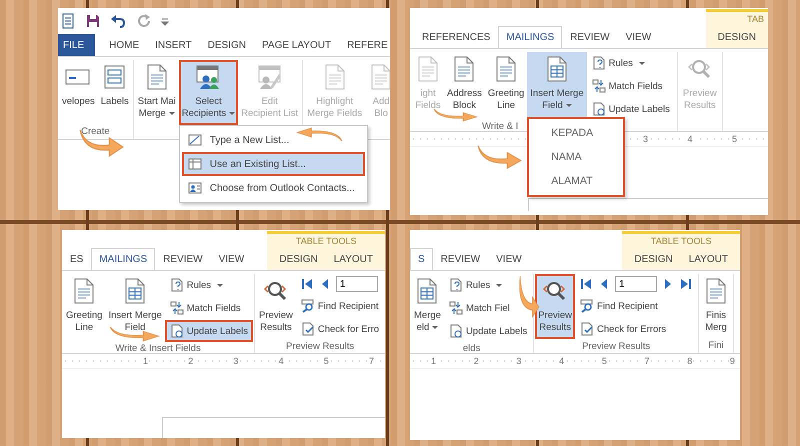  What do you see at coordinates (755, 19) in the screenshot?
I see `contextual-tab-header: TAB` at bounding box center [755, 19].